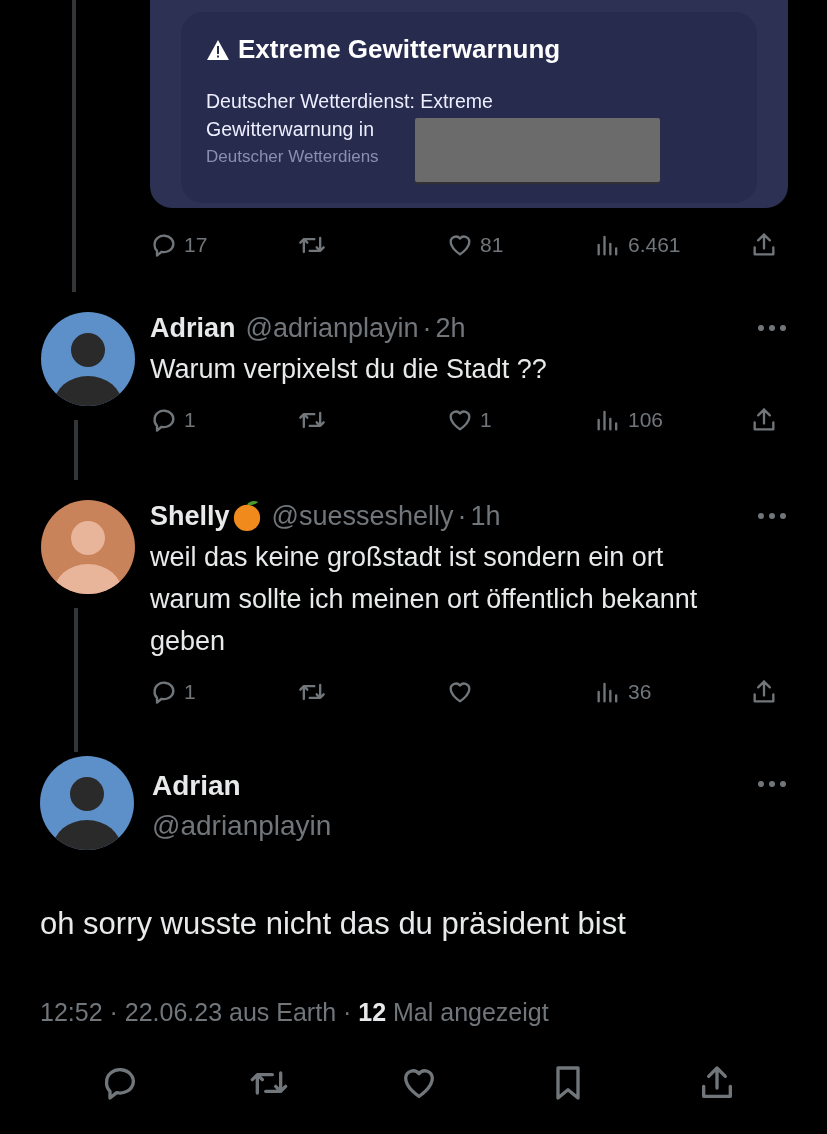  Describe the element at coordinates (450, 328) in the screenshot. I see `timestamp: 2h` at that location.